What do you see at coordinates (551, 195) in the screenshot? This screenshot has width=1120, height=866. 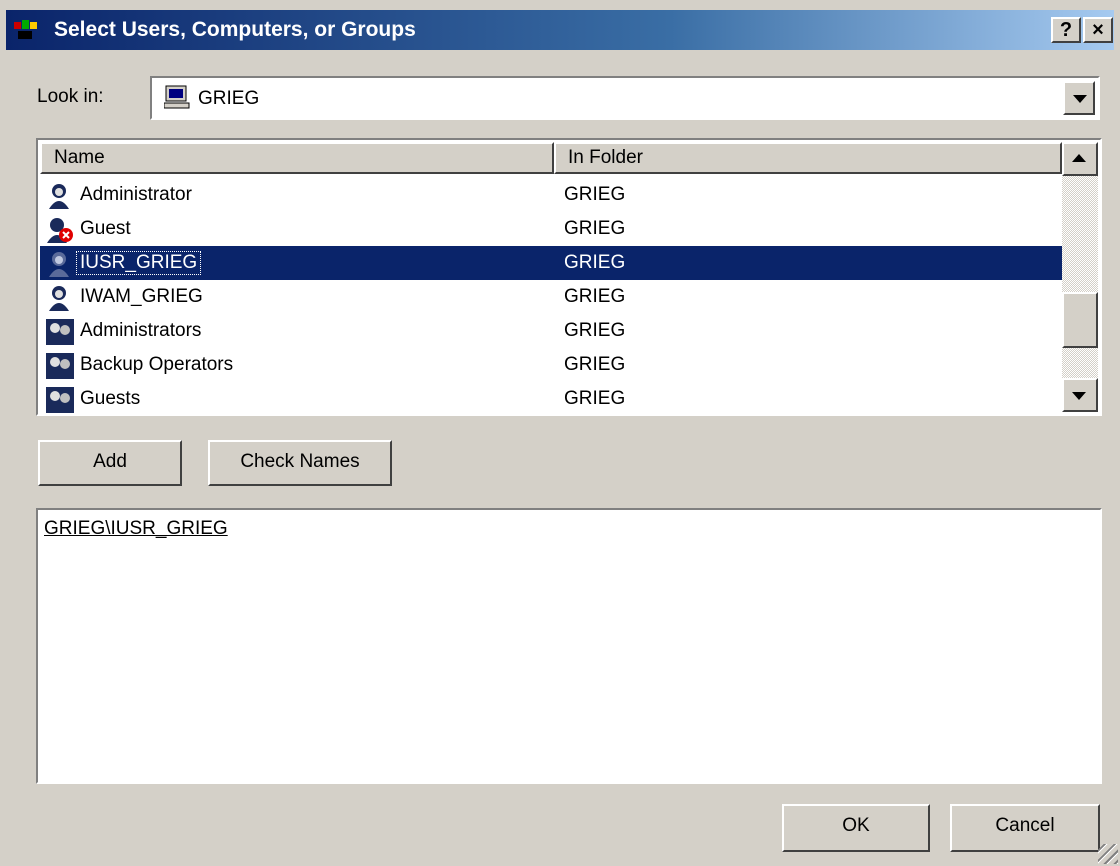 I see `list-item: Administrator GRIEG` at bounding box center [551, 195].